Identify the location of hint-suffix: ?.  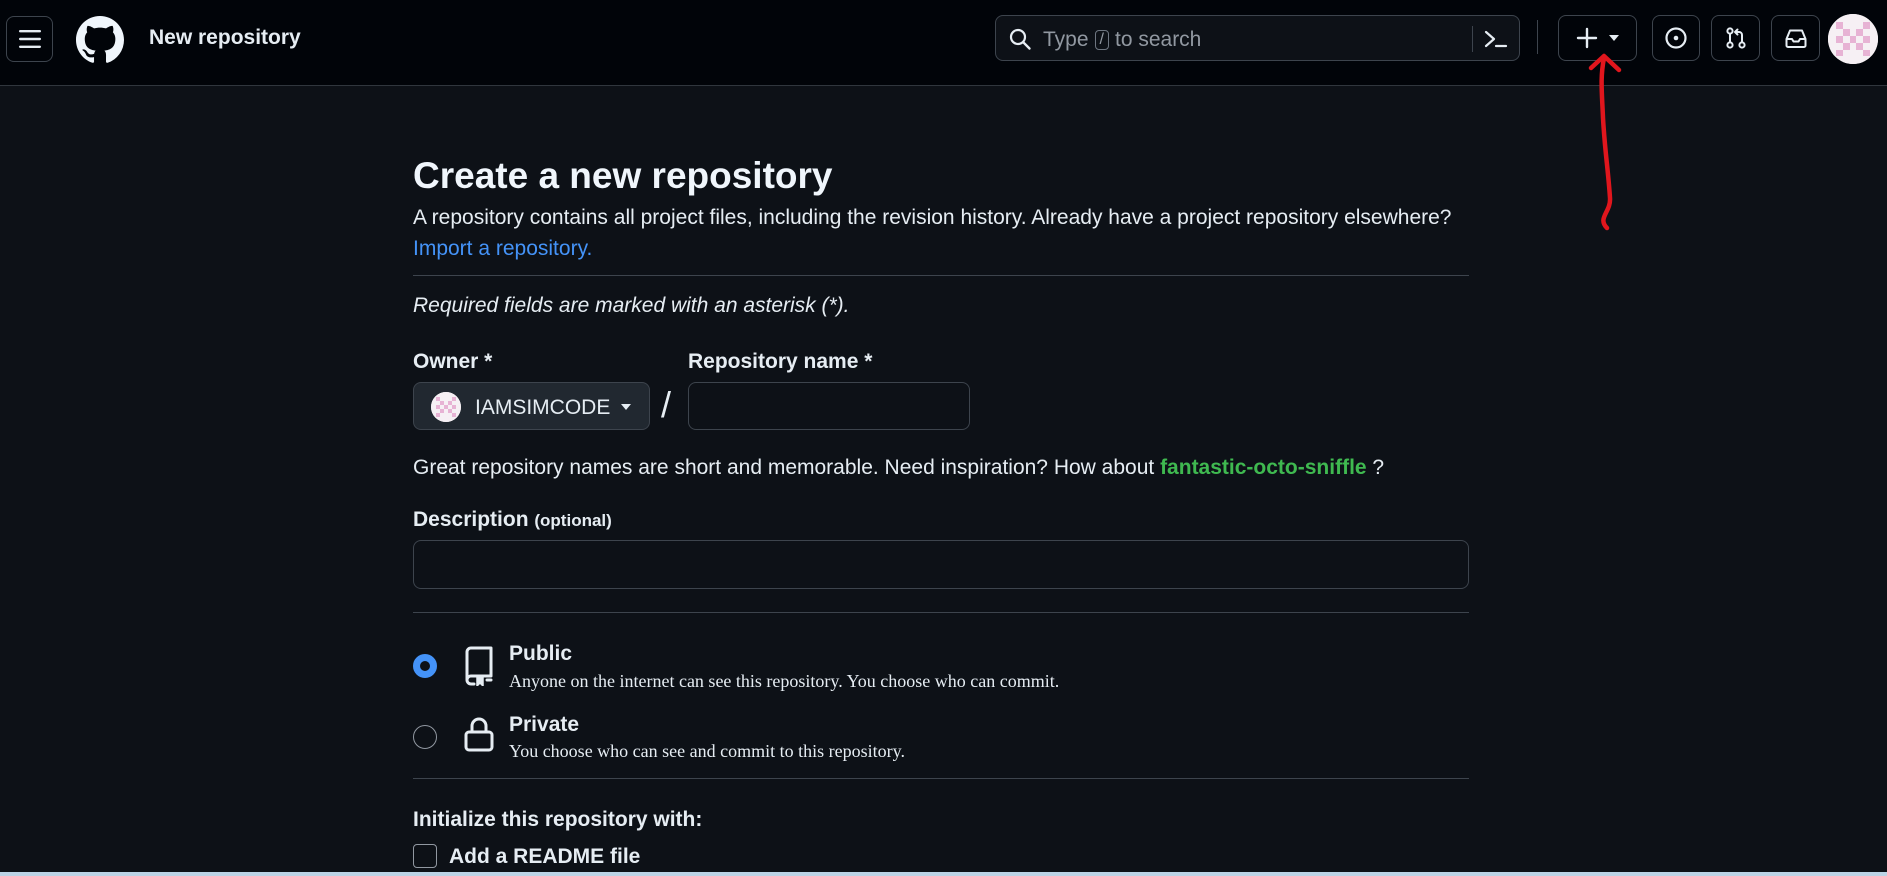
(1378, 467).